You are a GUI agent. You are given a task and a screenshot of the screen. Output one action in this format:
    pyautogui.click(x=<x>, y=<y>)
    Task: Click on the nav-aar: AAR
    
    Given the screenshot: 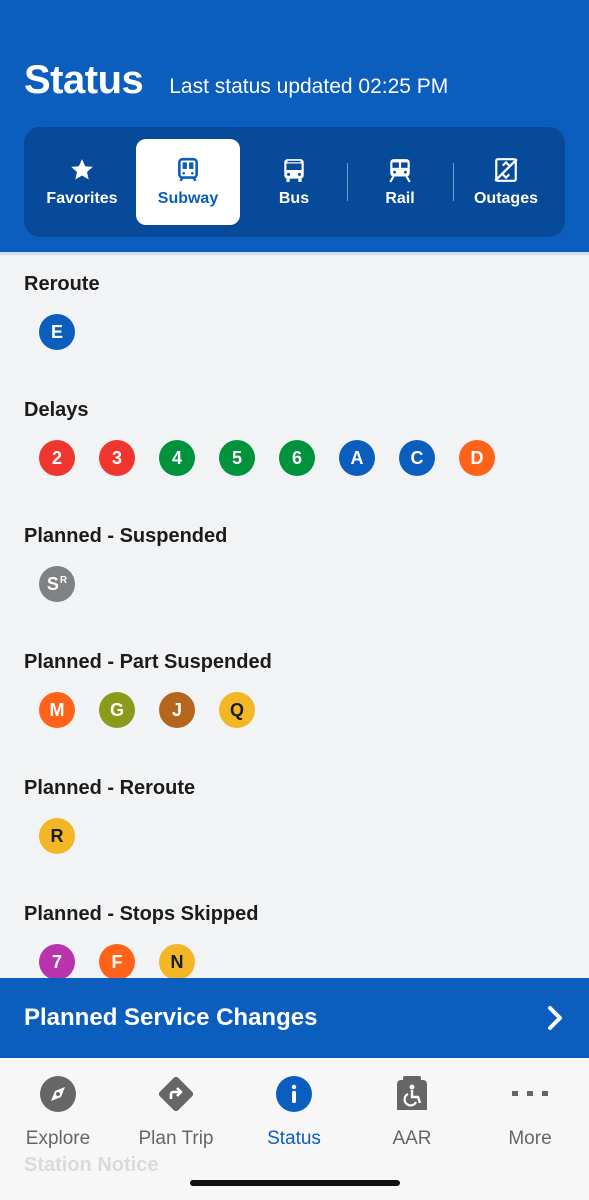 What is the action you would take?
    pyautogui.click(x=412, y=1112)
    